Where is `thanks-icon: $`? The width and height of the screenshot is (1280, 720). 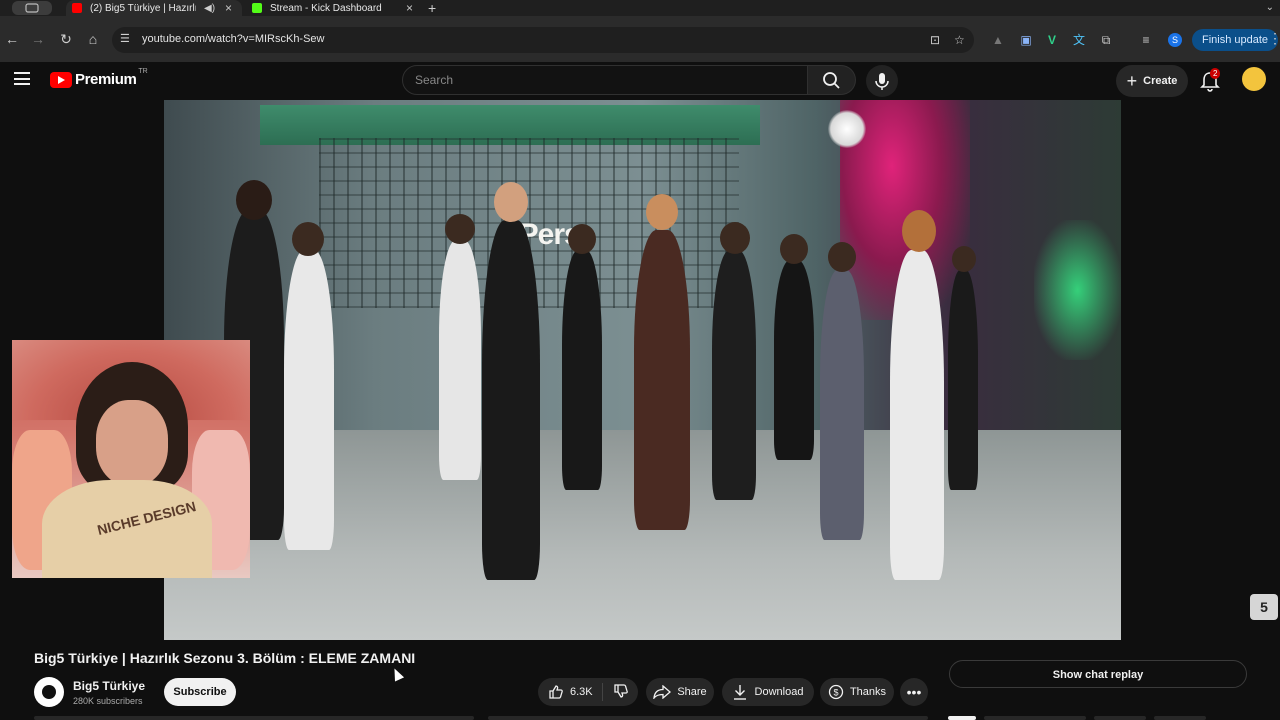
thanks-icon: $ is located at coordinates (836, 692).